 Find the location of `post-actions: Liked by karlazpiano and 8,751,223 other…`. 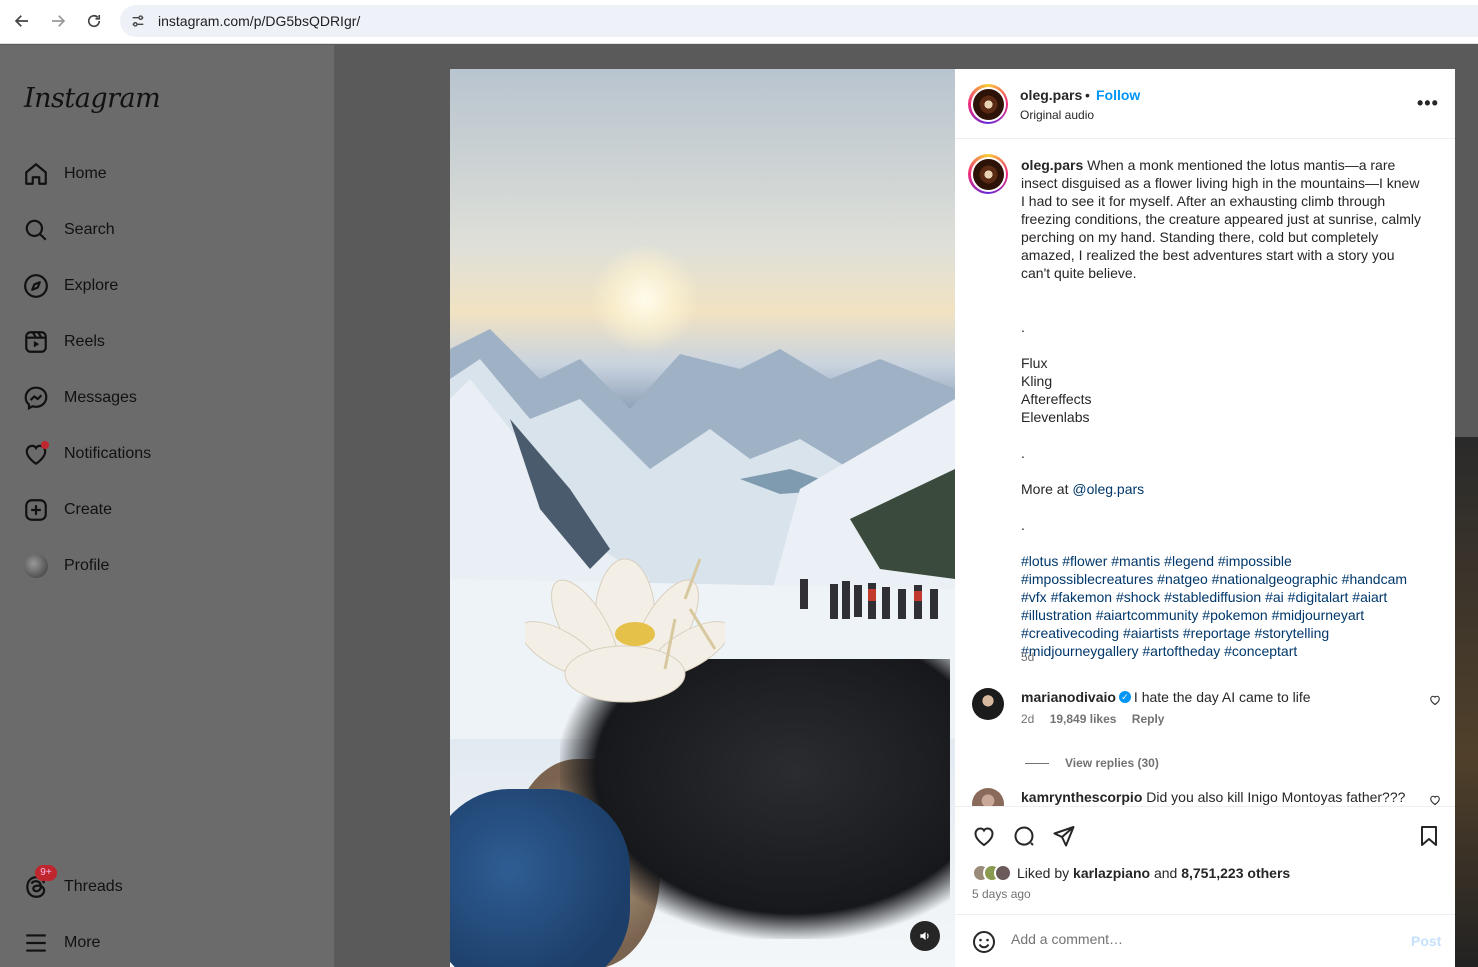

post-actions: Liked by karlazpiano and 8,751,223 other… is located at coordinates (1205, 860).